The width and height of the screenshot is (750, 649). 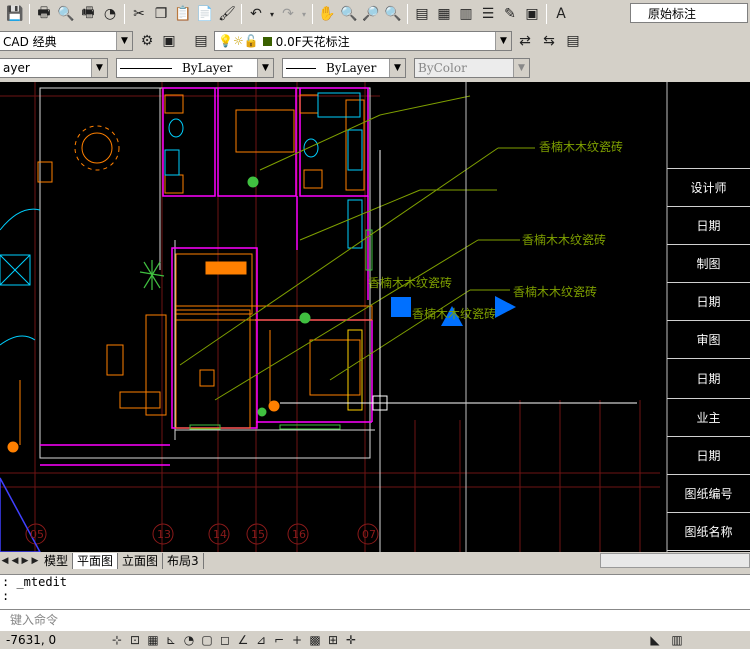 What do you see at coordinates (202, 534) in the screenshot?
I see `grid-bubbles` at bounding box center [202, 534].